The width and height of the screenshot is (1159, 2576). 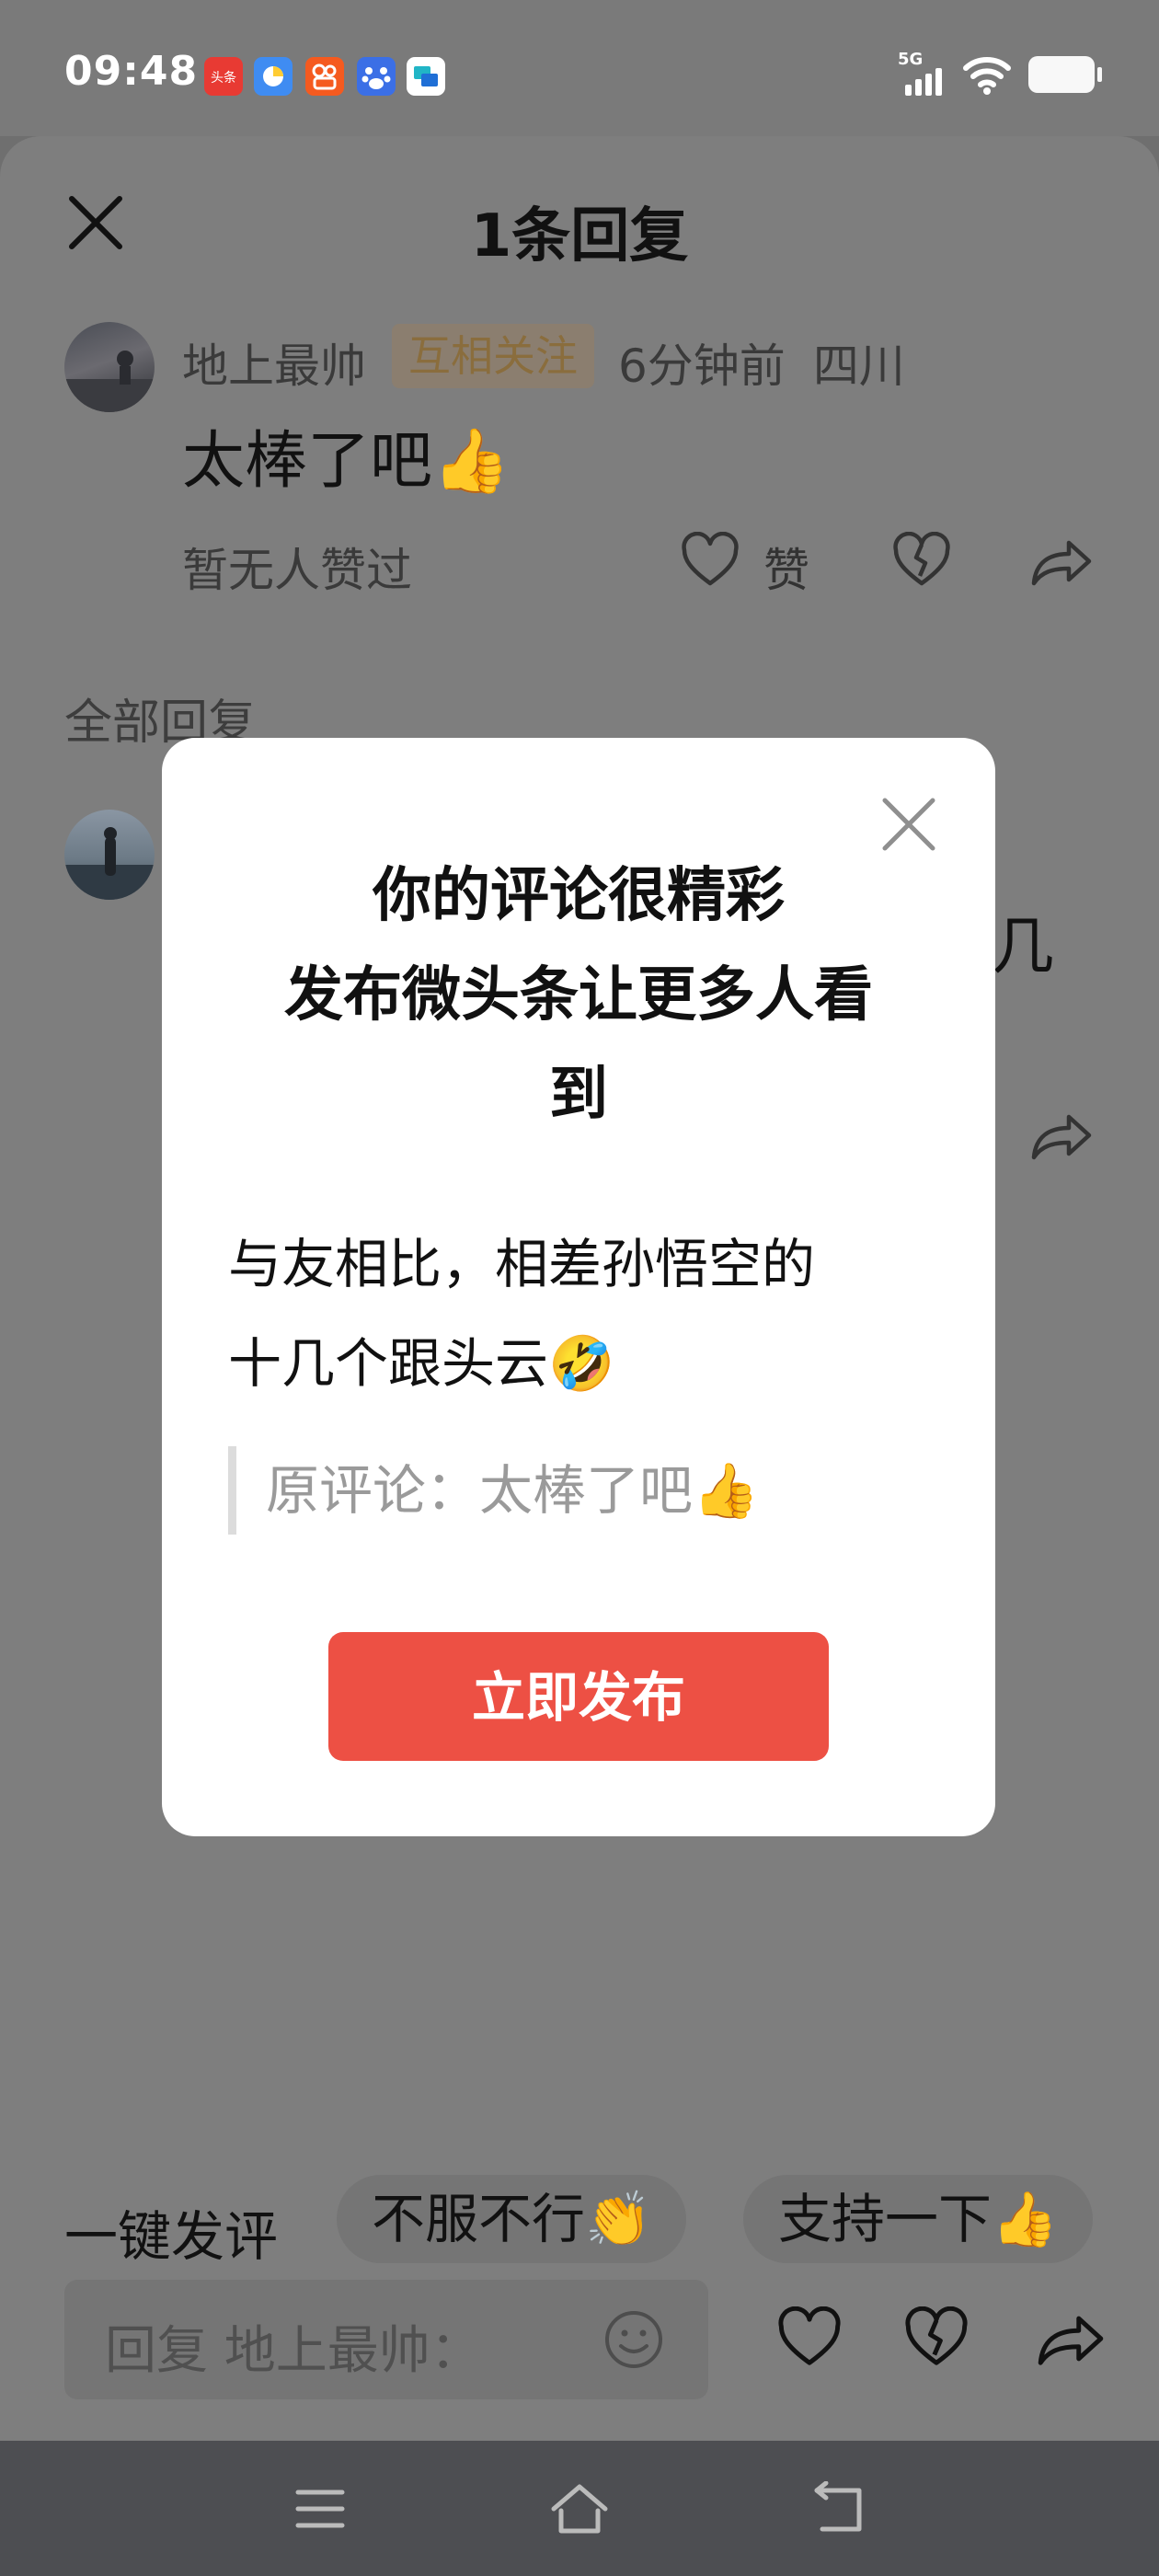 What do you see at coordinates (171, 2236) in the screenshot?
I see `quick-comment-label: 一键发评` at bounding box center [171, 2236].